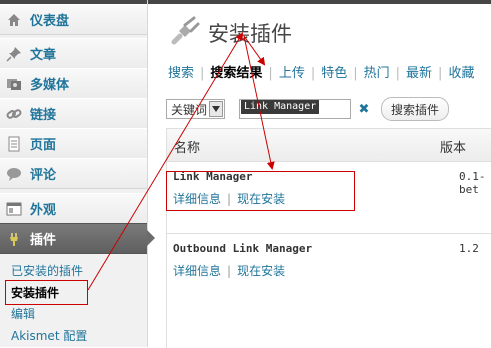 Image resolution: width=491 pixels, height=348 pixels. I want to click on tab-favorites: 收藏, so click(461, 73).